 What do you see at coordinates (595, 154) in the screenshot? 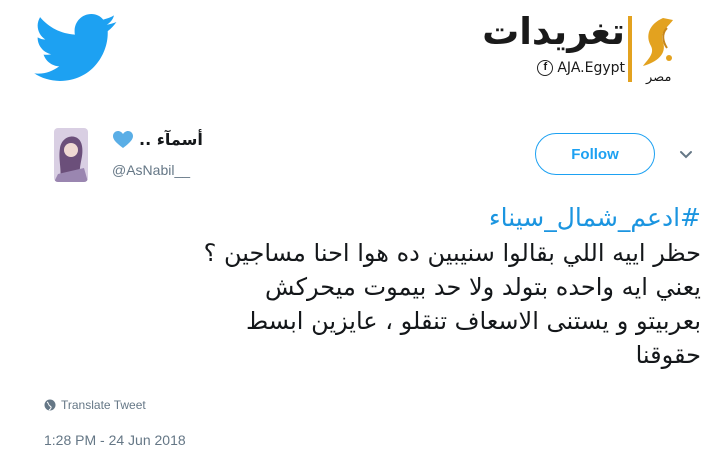
I see `follow-button: Follow` at bounding box center [595, 154].